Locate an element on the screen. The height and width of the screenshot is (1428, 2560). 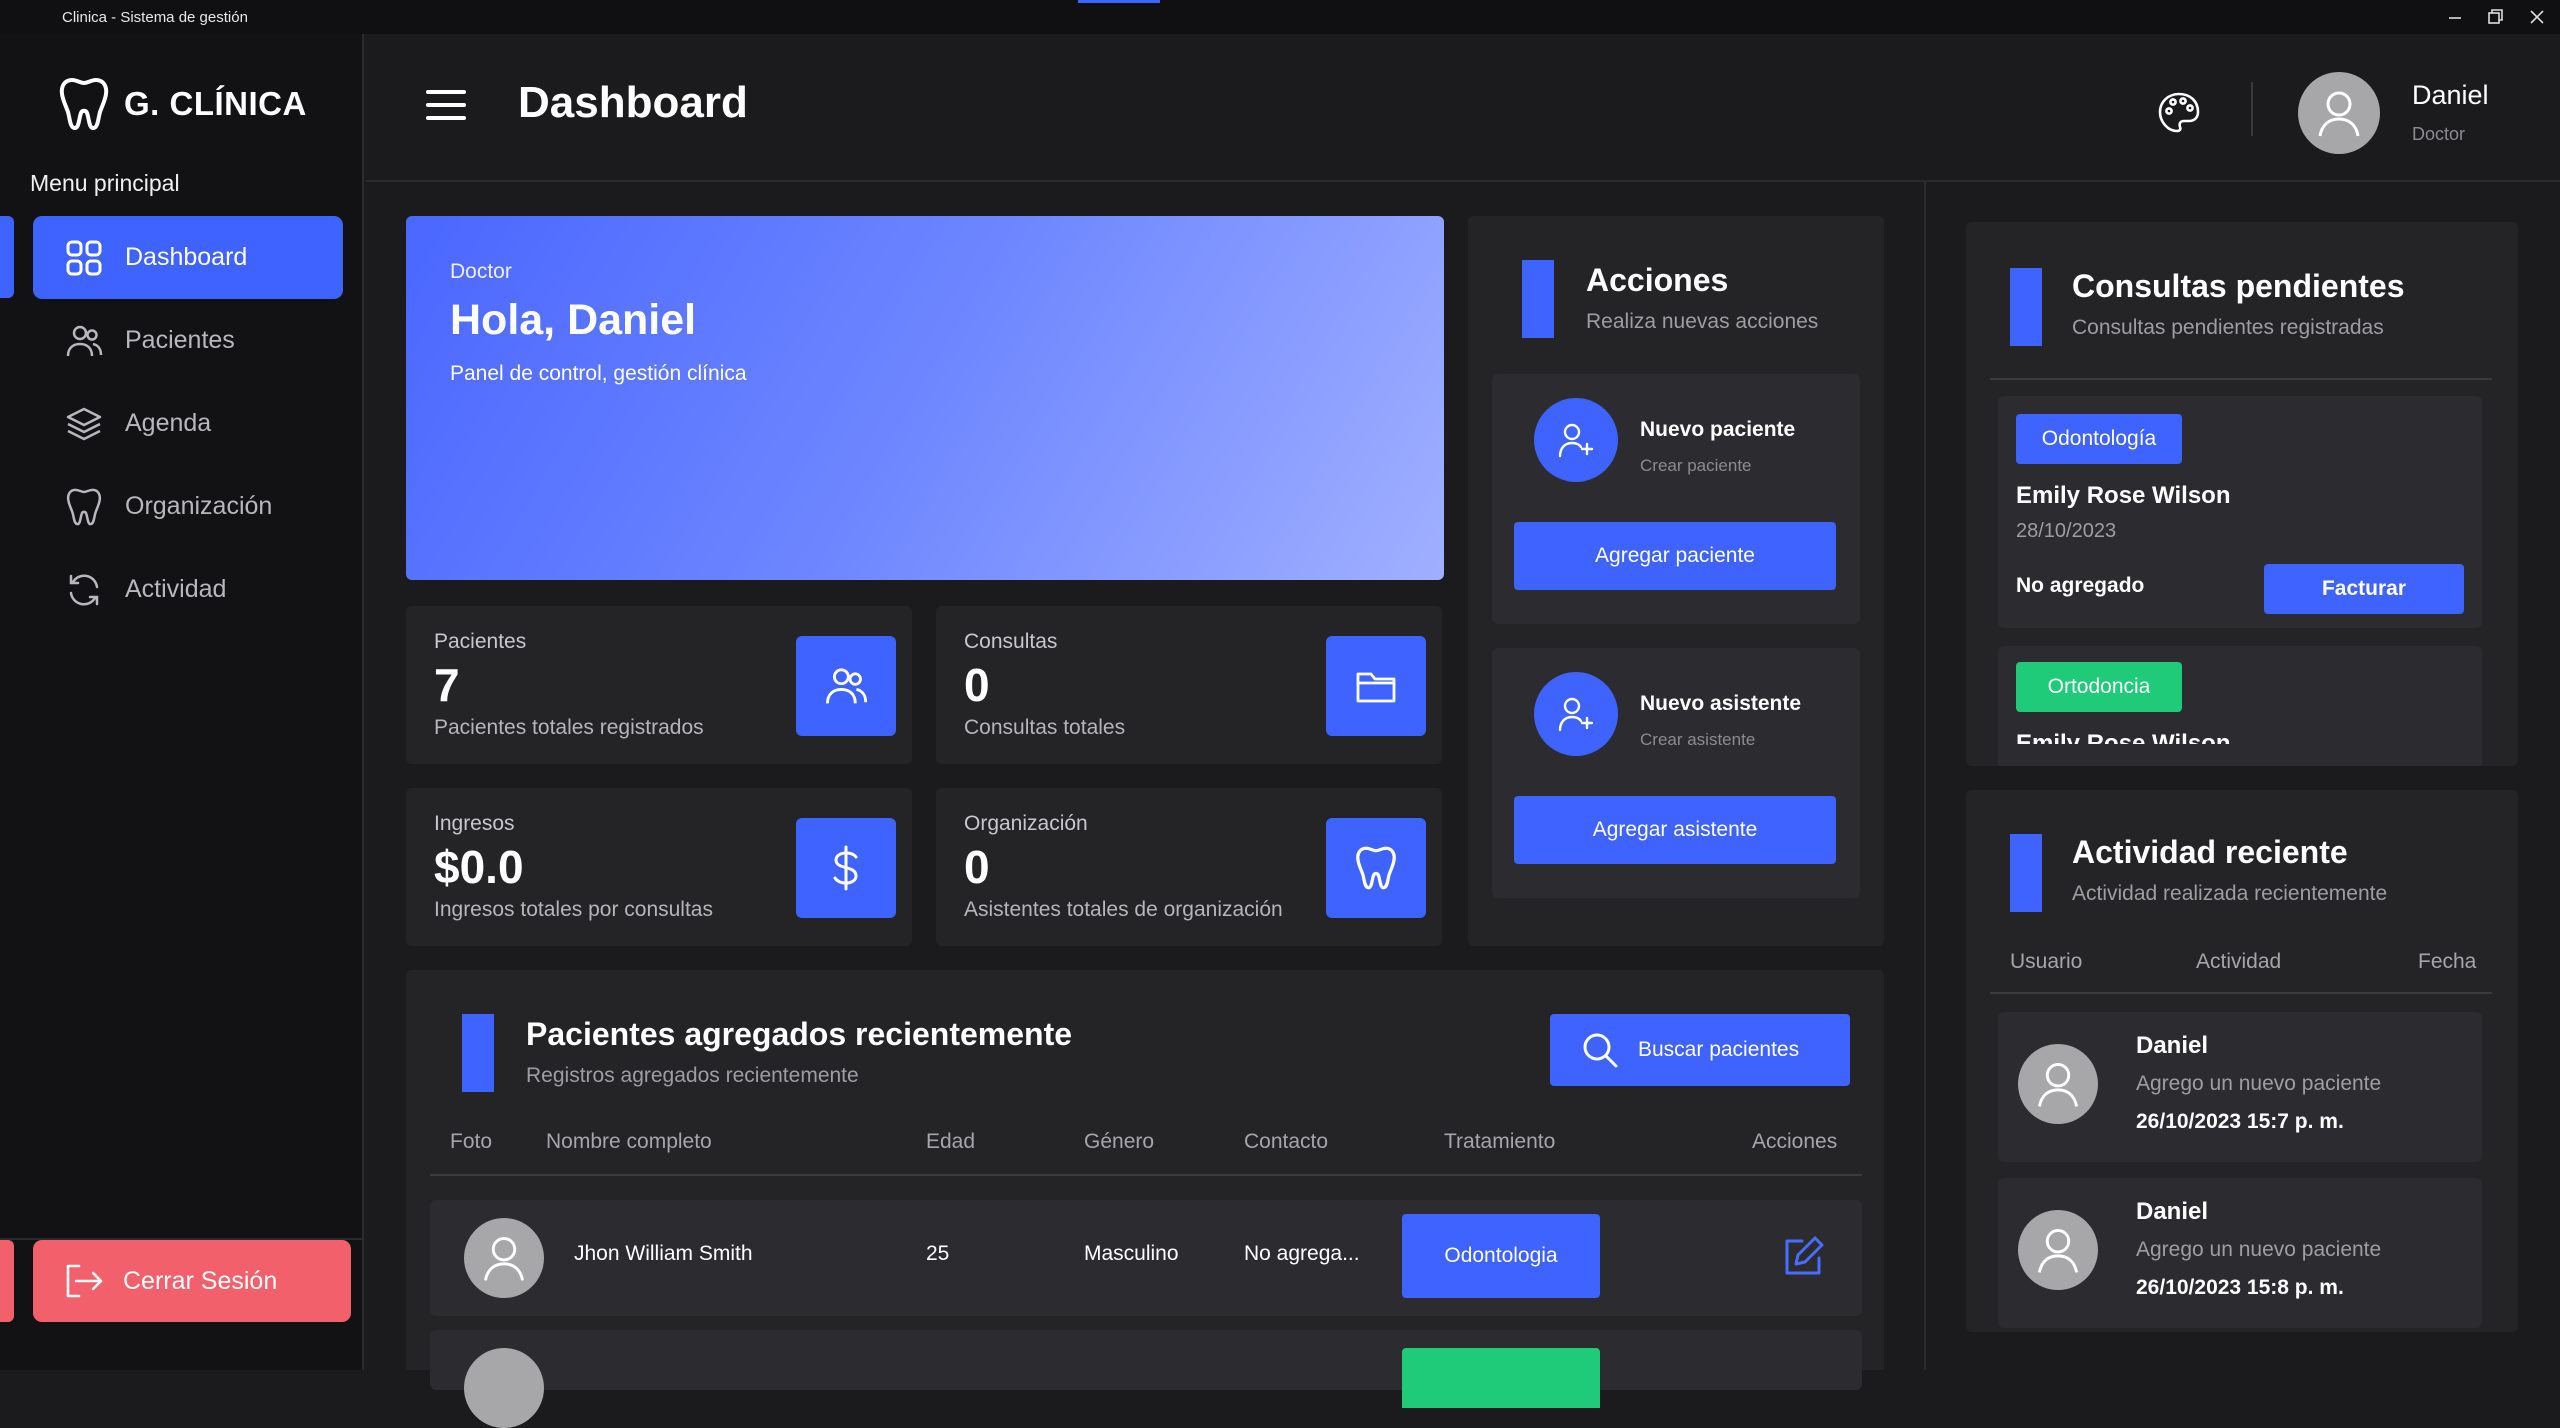
column-header-acciones: Acciones is located at coordinates (1795, 1141).